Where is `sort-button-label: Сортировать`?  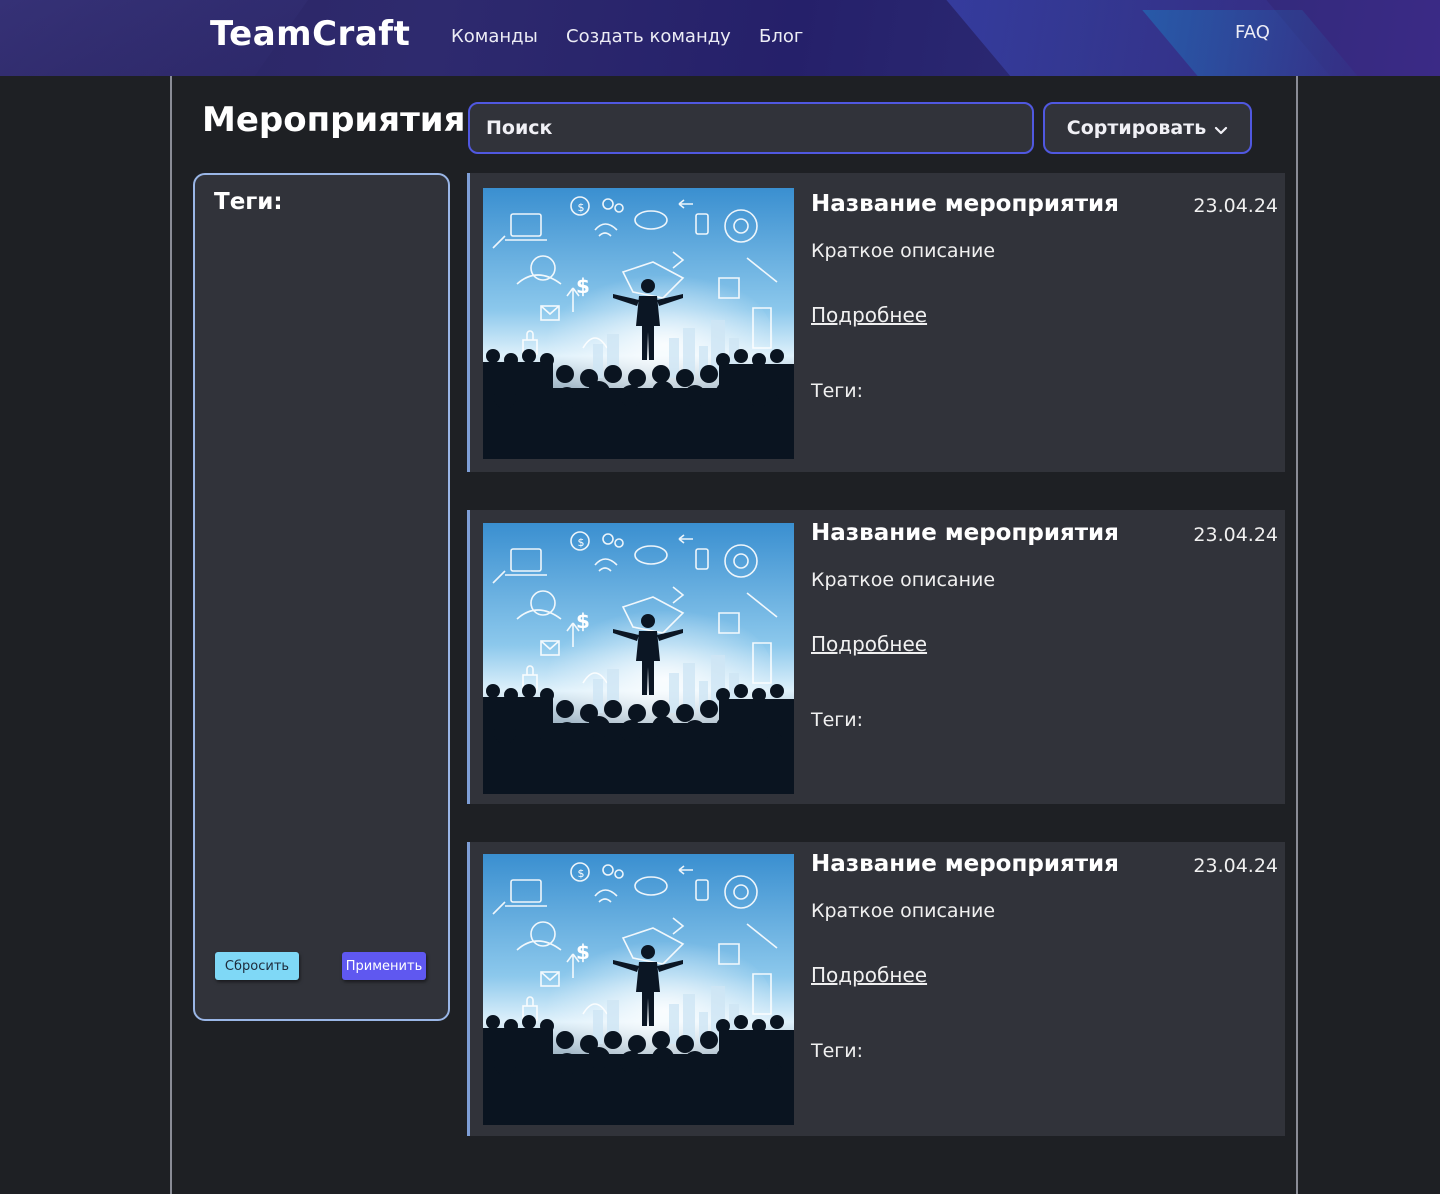
sort-button-label: Сортировать is located at coordinates (1136, 128).